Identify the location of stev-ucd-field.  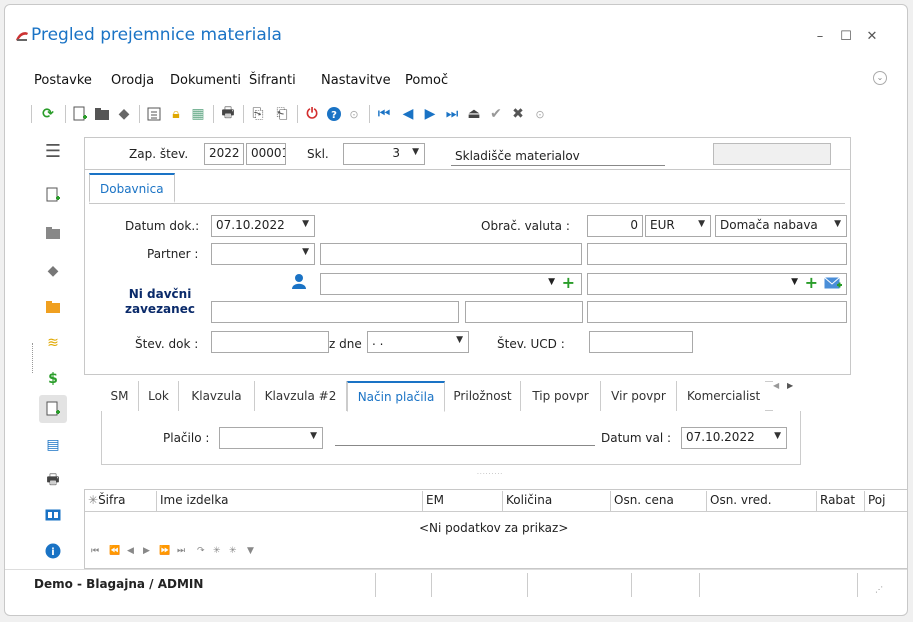
(641, 342).